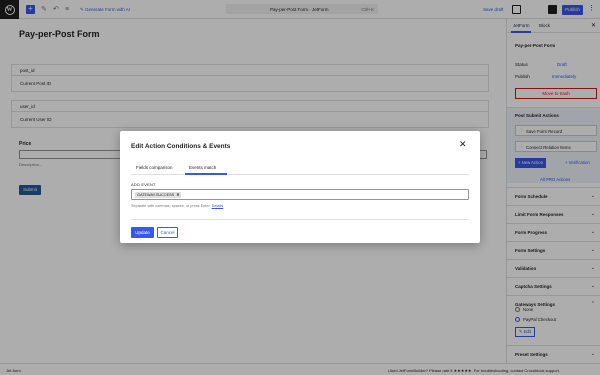  What do you see at coordinates (202, 167) in the screenshot?
I see `tab-events-match: Events match` at bounding box center [202, 167].